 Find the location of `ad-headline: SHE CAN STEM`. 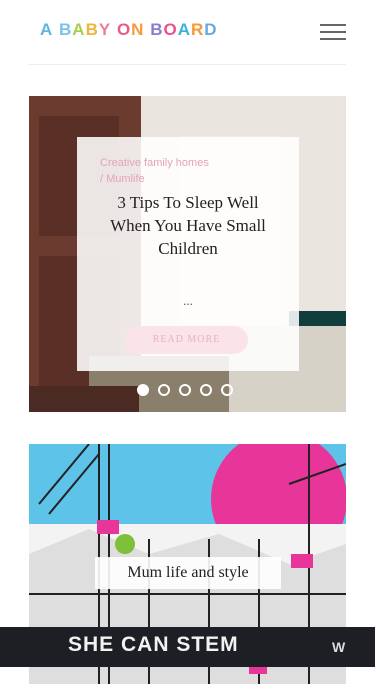

ad-headline: SHE CAN STEM is located at coordinates (153, 644).